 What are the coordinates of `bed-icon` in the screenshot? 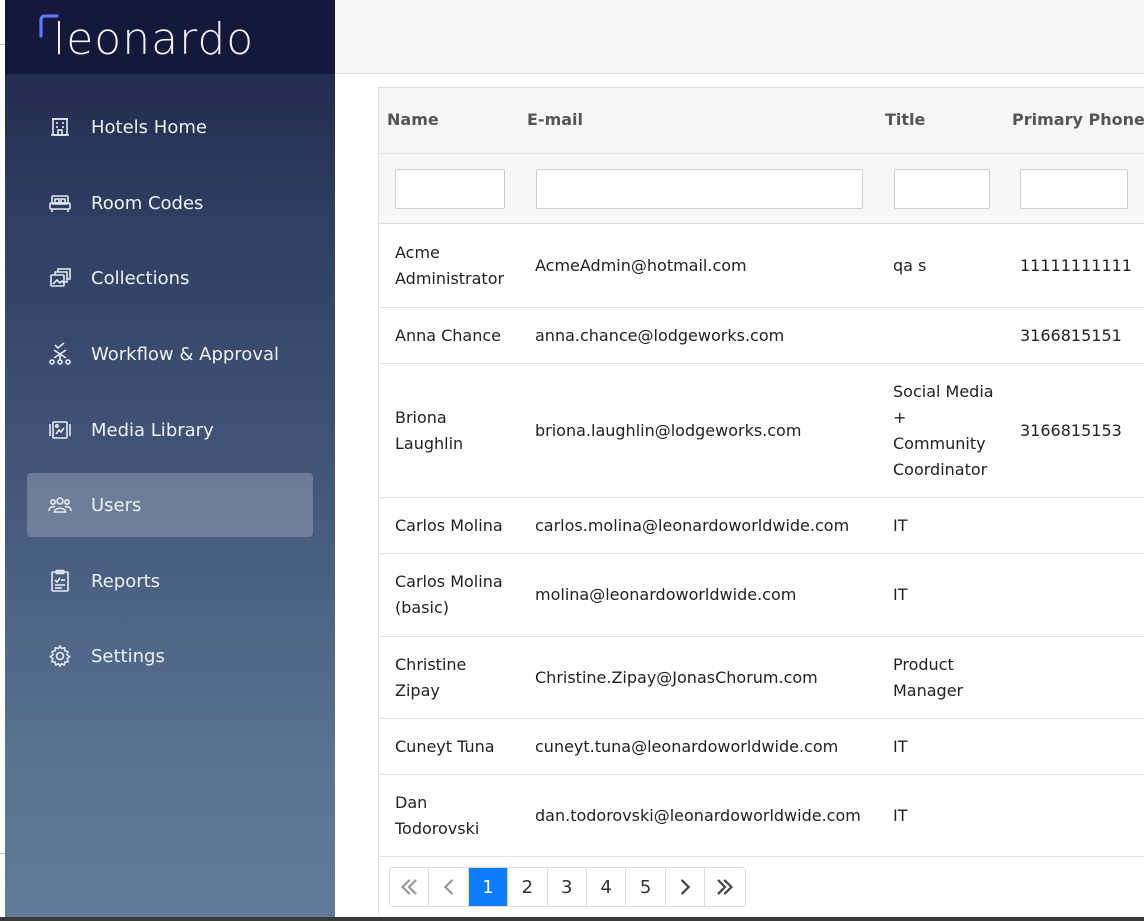 It's located at (60, 203).